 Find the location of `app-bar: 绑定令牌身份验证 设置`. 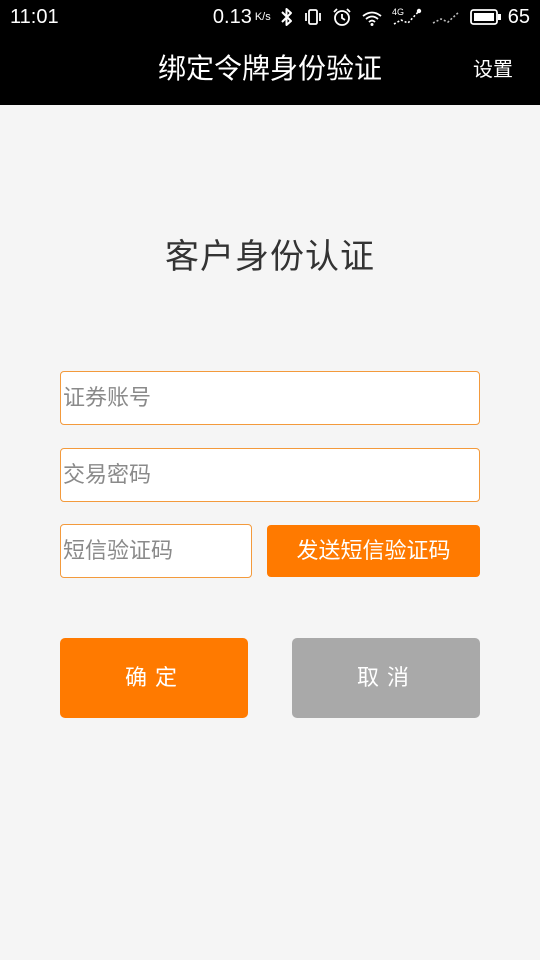

app-bar: 绑定令牌身份验证 设置 is located at coordinates (270, 69).